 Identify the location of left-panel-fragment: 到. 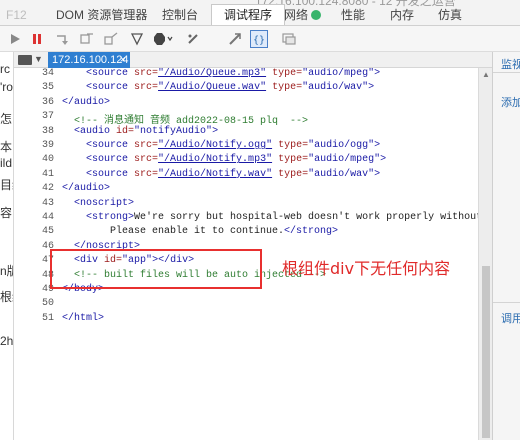
(6, 53).